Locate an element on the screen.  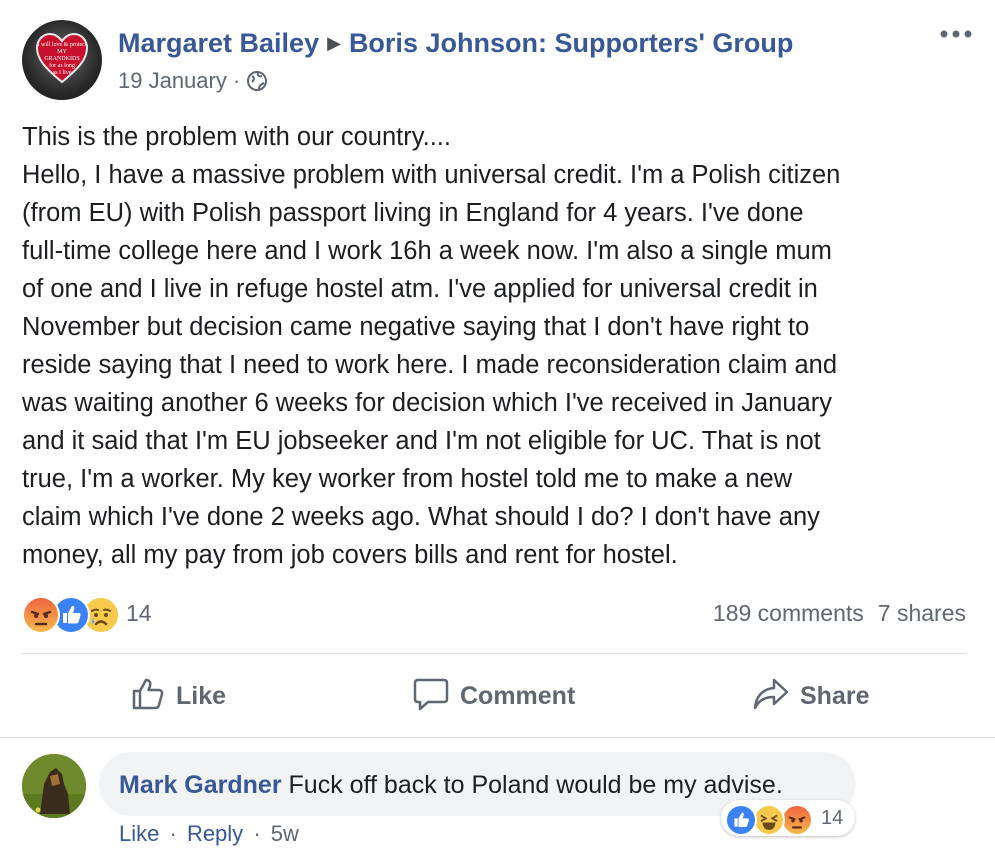
post-stats: 189 comments 7 shares is located at coordinates (839, 613).